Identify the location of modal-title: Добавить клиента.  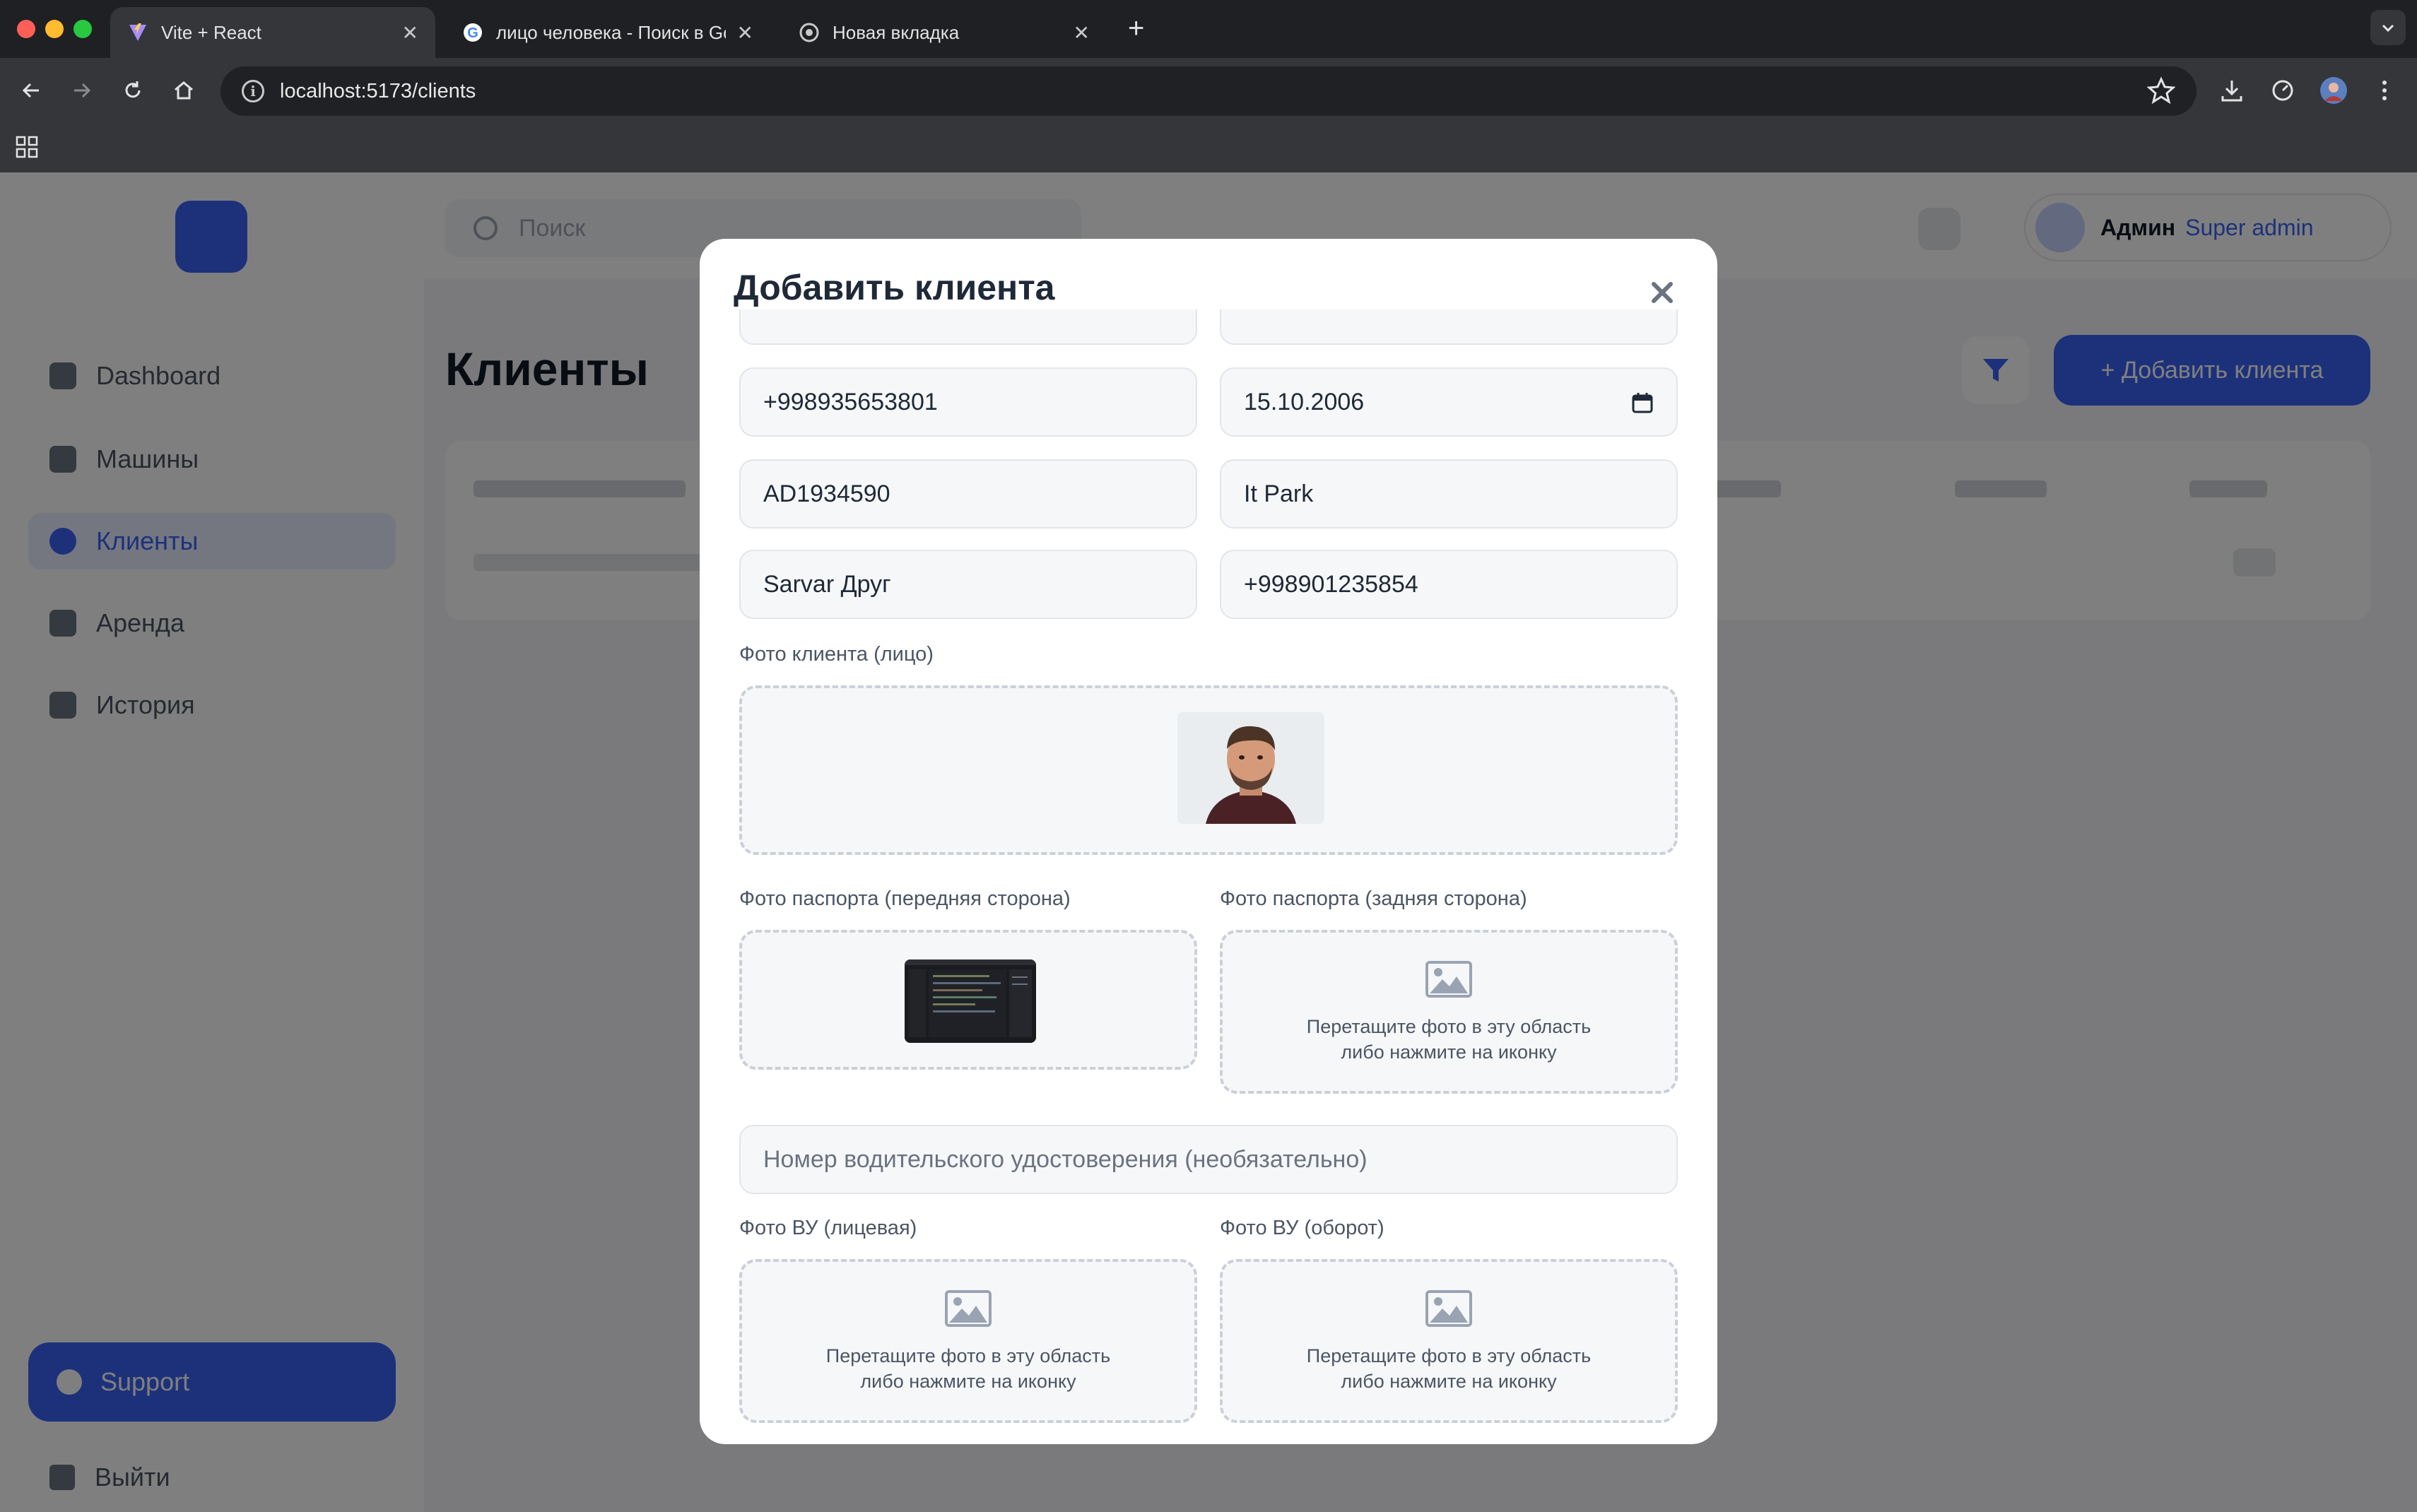
(894, 287).